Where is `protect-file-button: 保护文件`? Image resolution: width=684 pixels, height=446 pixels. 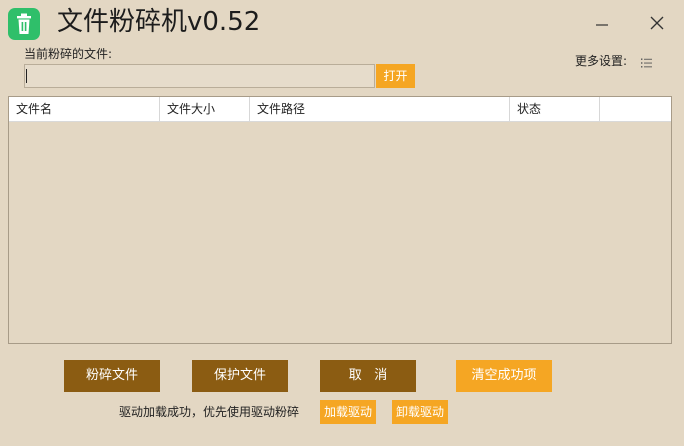
protect-file-button: 保护文件 is located at coordinates (240, 376).